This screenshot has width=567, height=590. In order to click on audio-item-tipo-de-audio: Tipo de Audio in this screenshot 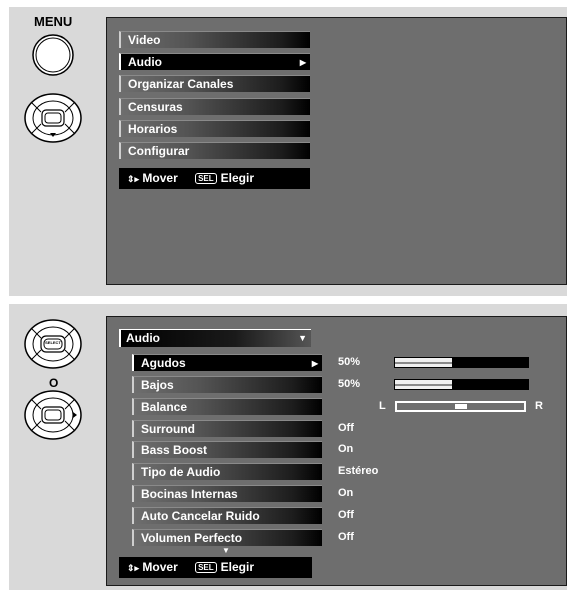, I will do `click(227, 471)`.